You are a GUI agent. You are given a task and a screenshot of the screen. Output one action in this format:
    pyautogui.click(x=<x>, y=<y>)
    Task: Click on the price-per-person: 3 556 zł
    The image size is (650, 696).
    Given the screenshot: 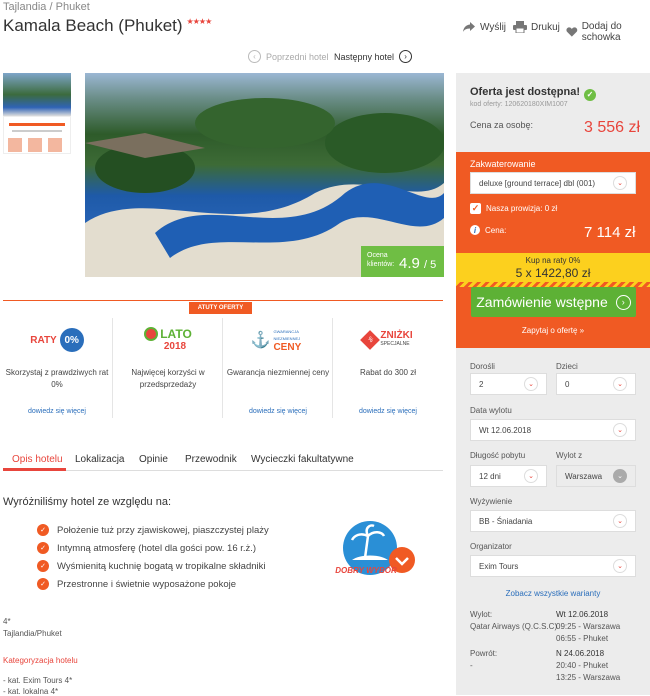 What is the action you would take?
    pyautogui.click(x=612, y=127)
    